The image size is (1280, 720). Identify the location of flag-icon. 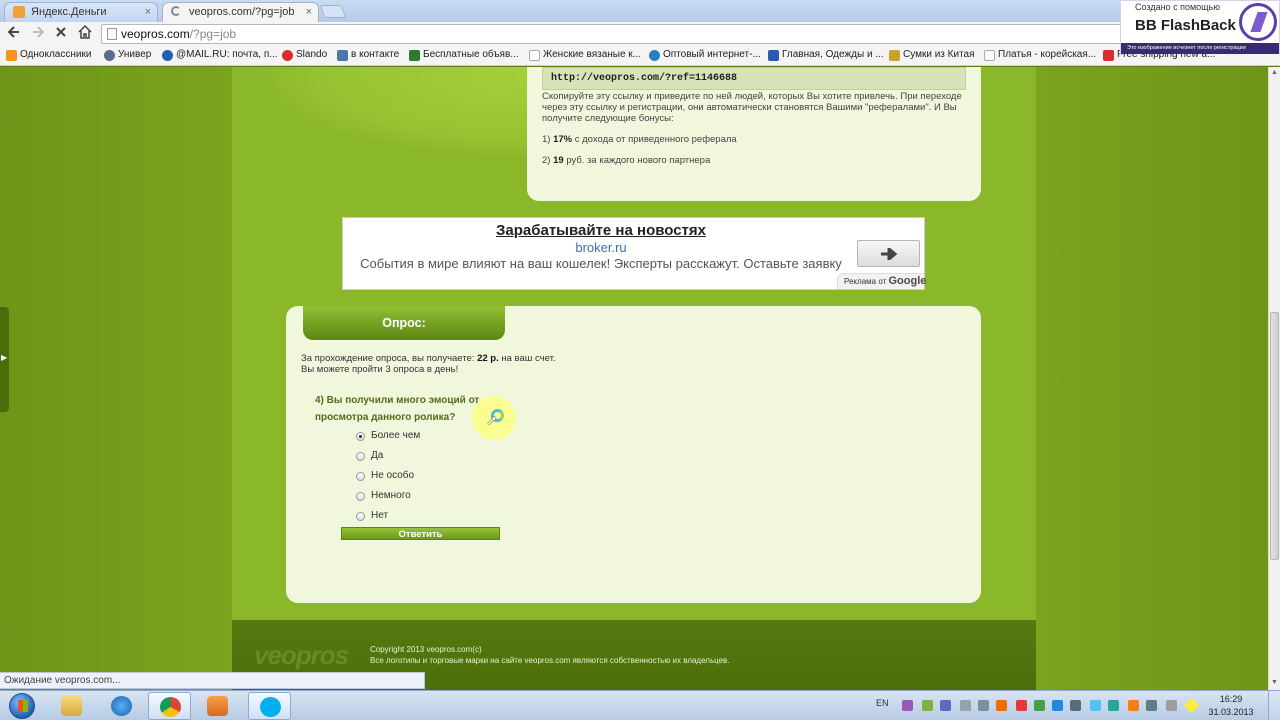
(1191, 705).